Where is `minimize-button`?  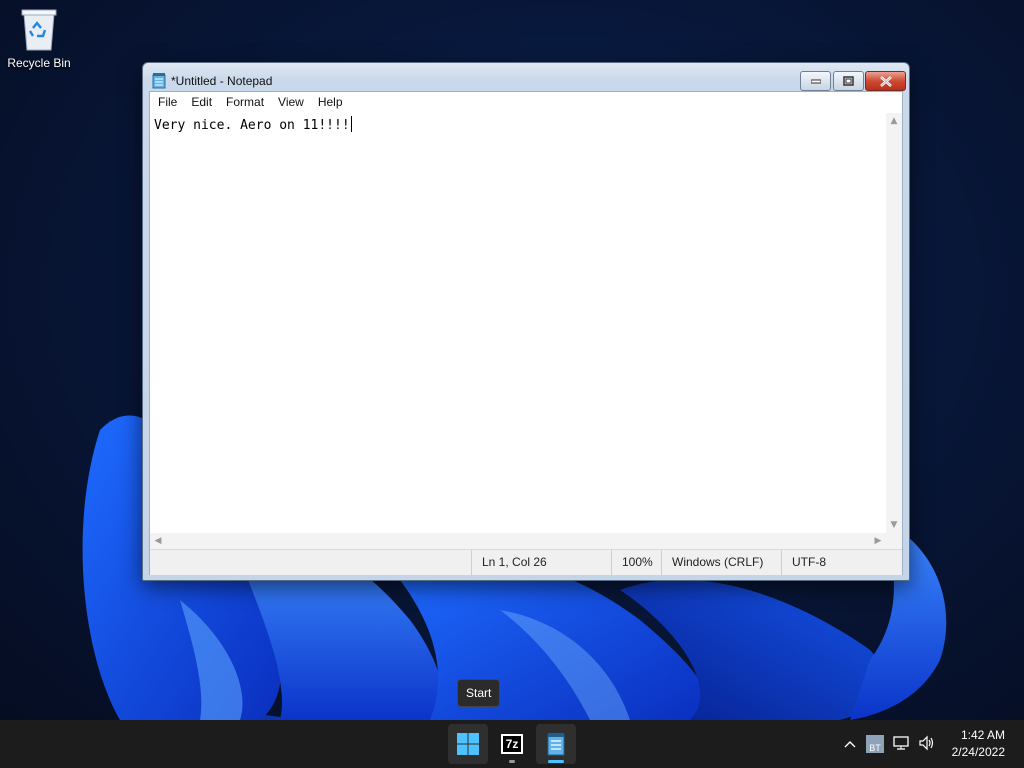
minimize-button is located at coordinates (815, 81).